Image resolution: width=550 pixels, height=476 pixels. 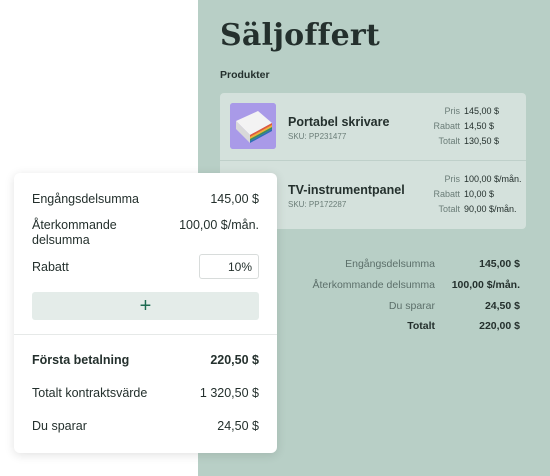 What do you see at coordinates (499, 326) in the screenshot?
I see `summary-value: 220,00 $` at bounding box center [499, 326].